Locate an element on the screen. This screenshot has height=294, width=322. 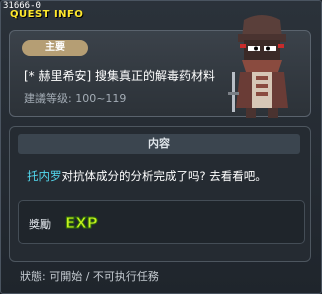
recommended-level: 建議等级: 100~119 is located at coordinates (75, 98).